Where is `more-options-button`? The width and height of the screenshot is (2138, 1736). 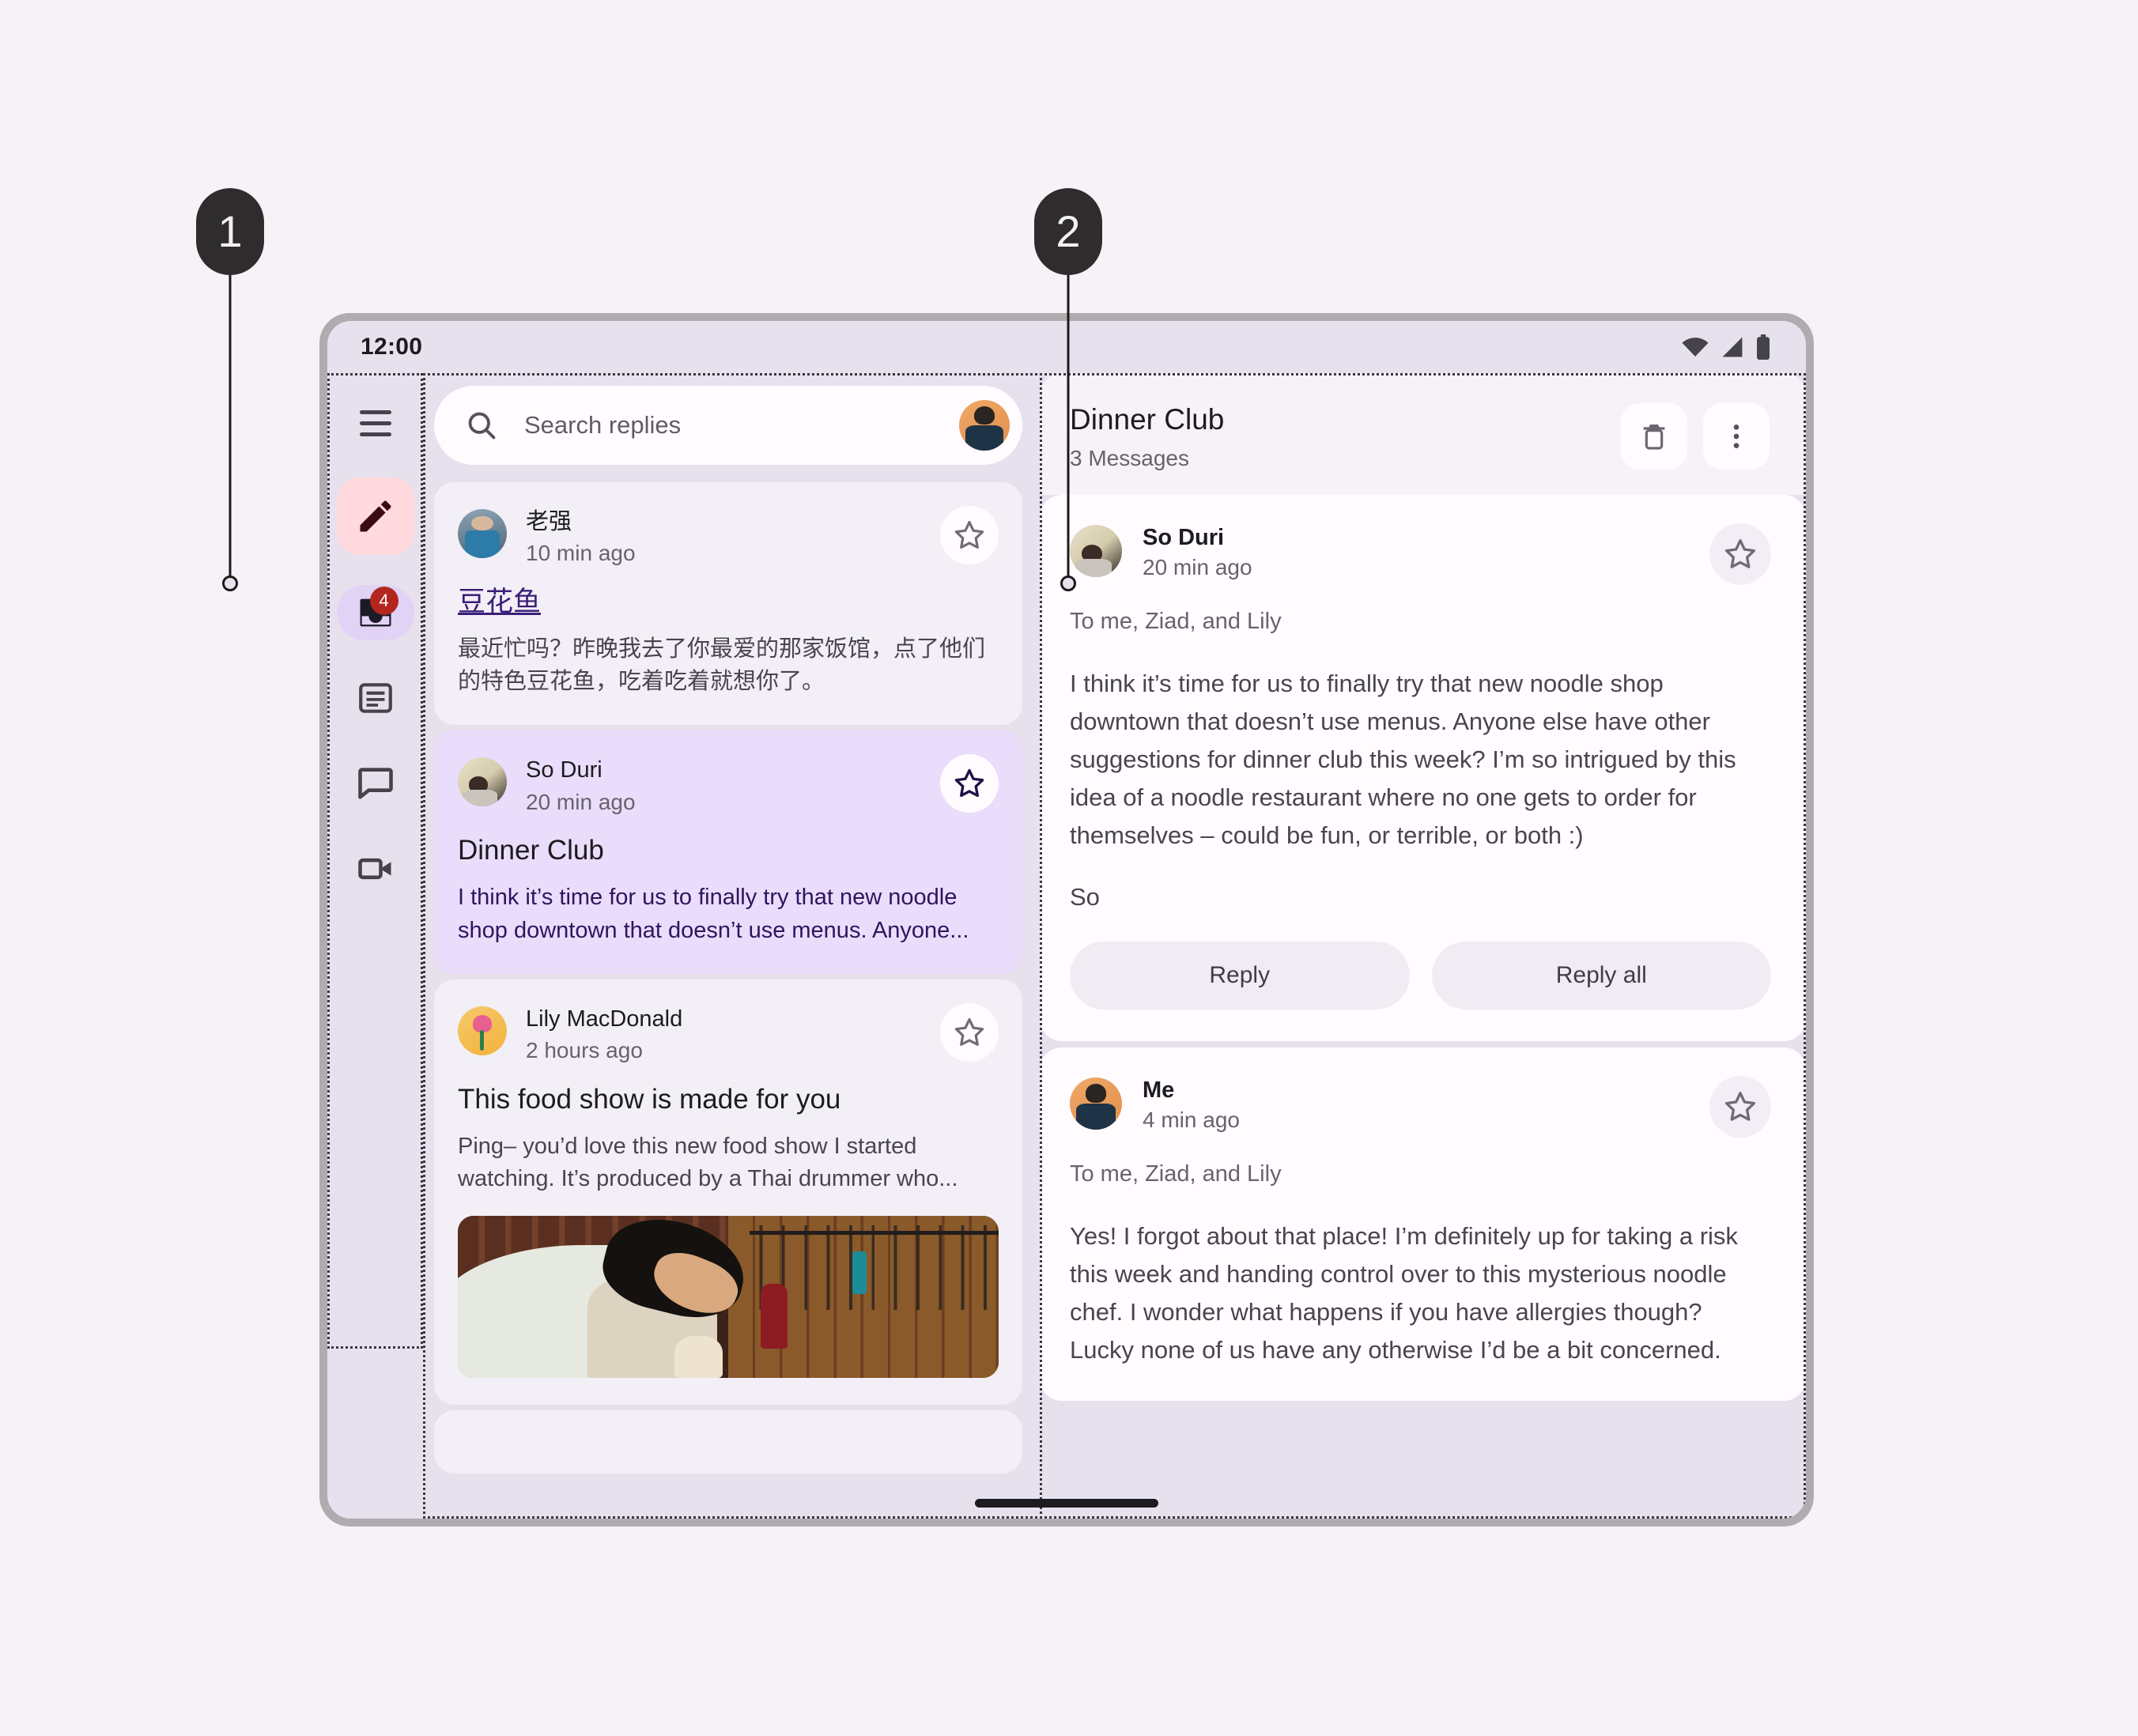
more-options-button is located at coordinates (1736, 436).